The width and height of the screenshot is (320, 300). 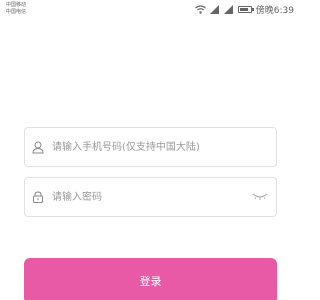 What do you see at coordinates (274, 10) in the screenshot?
I see `status-time: 傍晚6:39` at bounding box center [274, 10].